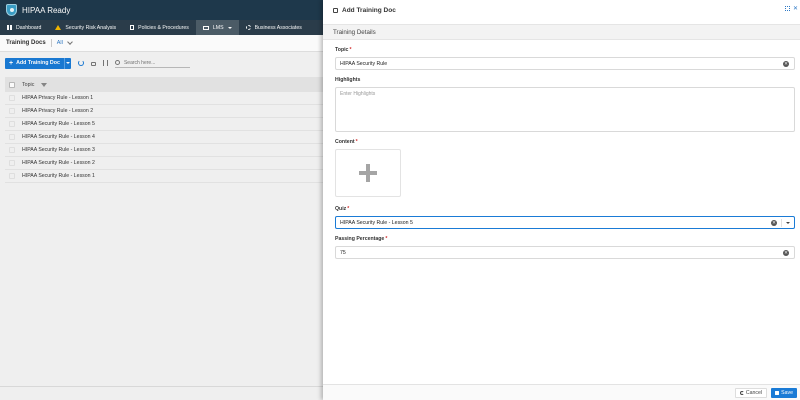 This screenshot has width=800, height=400. I want to click on plus-icon, so click(368, 173).